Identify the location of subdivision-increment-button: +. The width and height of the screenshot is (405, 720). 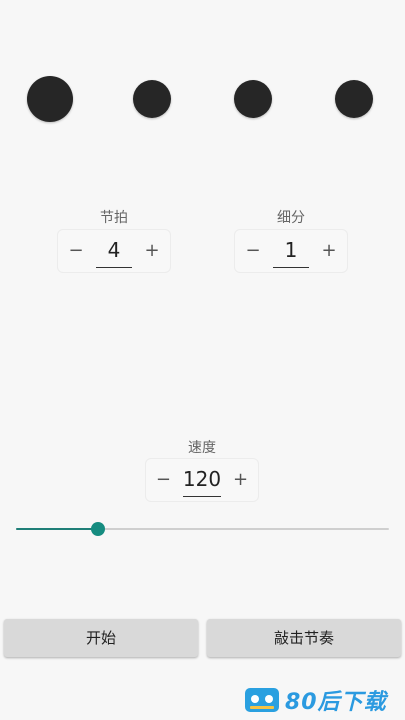
(329, 251).